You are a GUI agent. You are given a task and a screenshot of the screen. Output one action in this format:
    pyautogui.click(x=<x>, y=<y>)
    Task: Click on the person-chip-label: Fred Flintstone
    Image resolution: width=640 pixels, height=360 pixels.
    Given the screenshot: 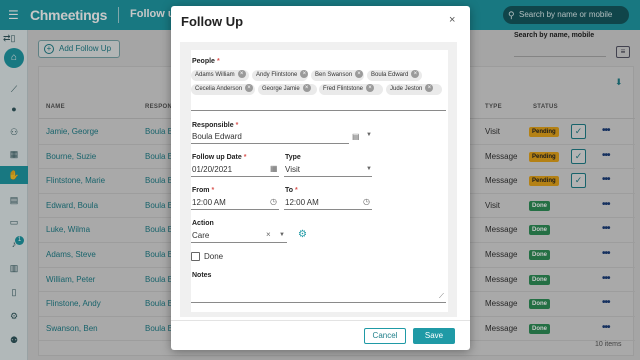 What is the action you would take?
    pyautogui.click(x=343, y=89)
    